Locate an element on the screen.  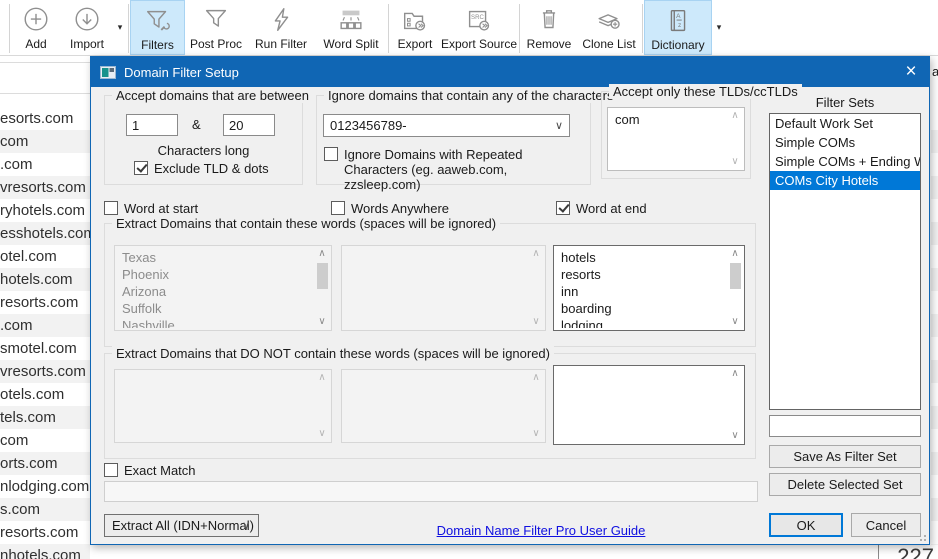
remove-button-label: Remove is located at coordinates (549, 44).